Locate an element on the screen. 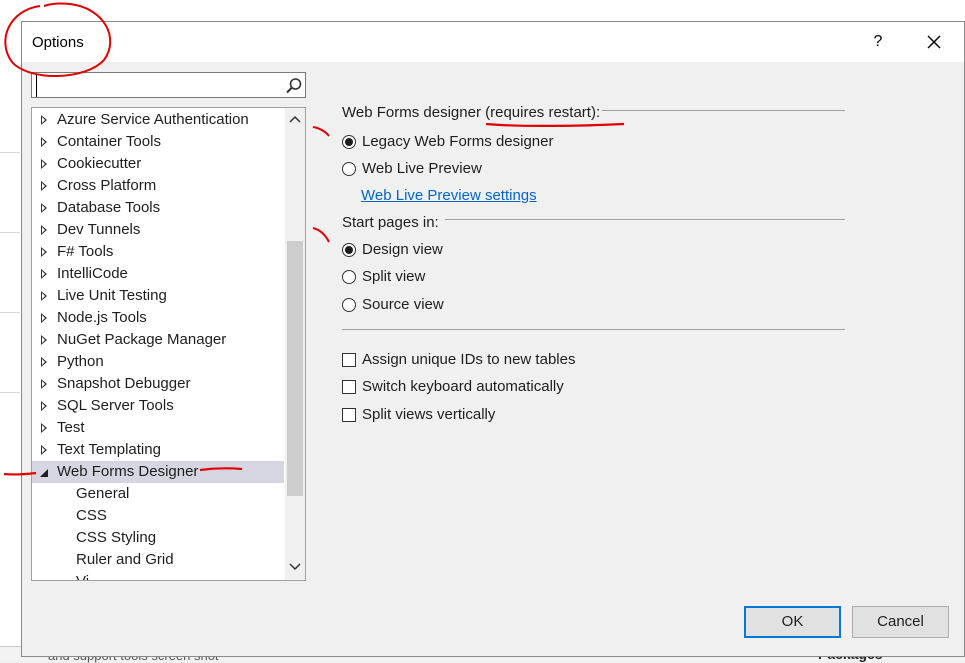 The height and width of the screenshot is (663, 965). tree-item: Snapshot Debugger is located at coordinates (158, 384).